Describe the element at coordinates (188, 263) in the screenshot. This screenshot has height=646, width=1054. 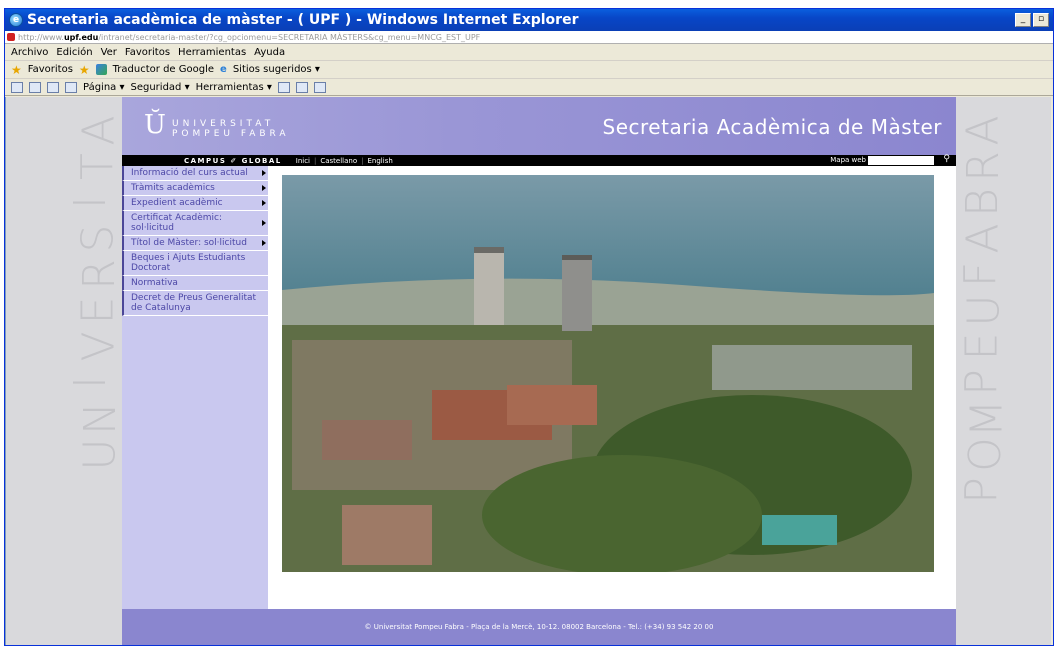
I see `sidebar-item-label: Beques i Ajuts Estudiants Doctorat` at that location.